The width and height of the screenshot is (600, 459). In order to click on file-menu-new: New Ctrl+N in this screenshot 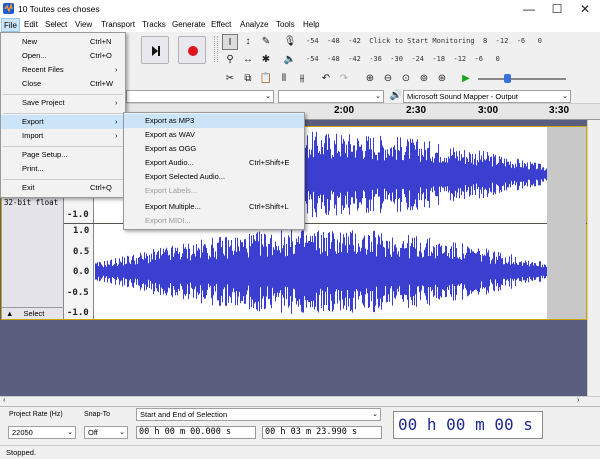, I will do `click(63, 42)`.